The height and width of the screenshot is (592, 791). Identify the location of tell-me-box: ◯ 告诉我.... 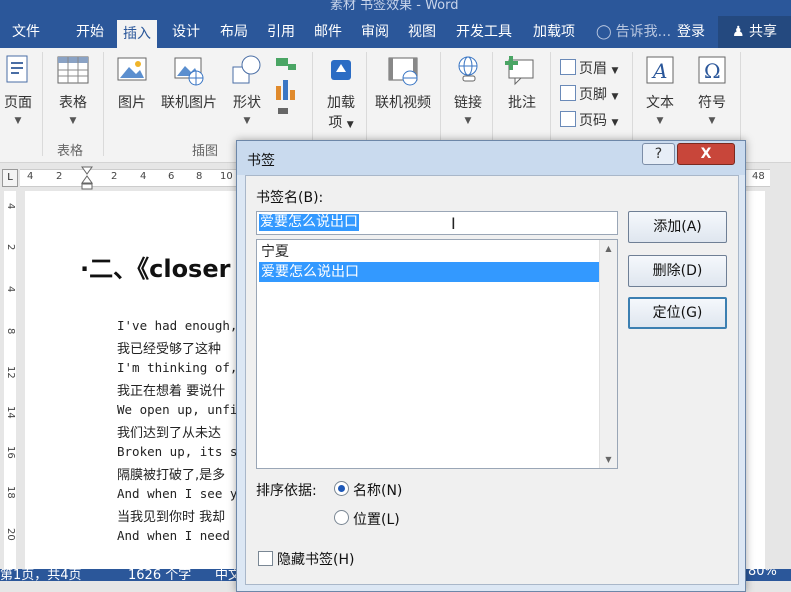
(633, 32).